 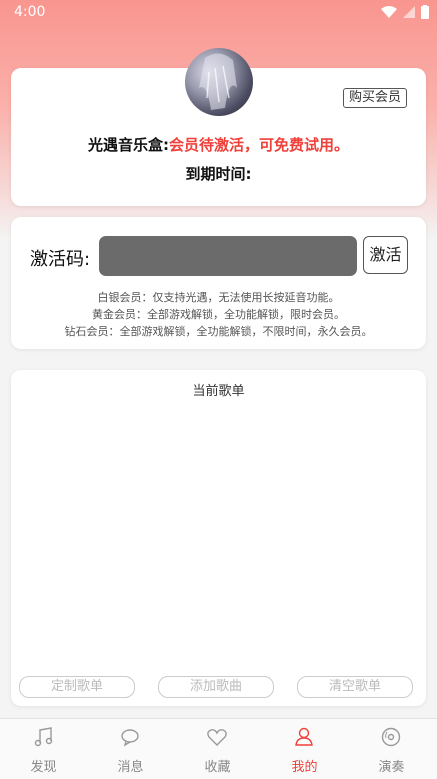 I want to click on nav-label-play: 演奏, so click(x=391, y=767).